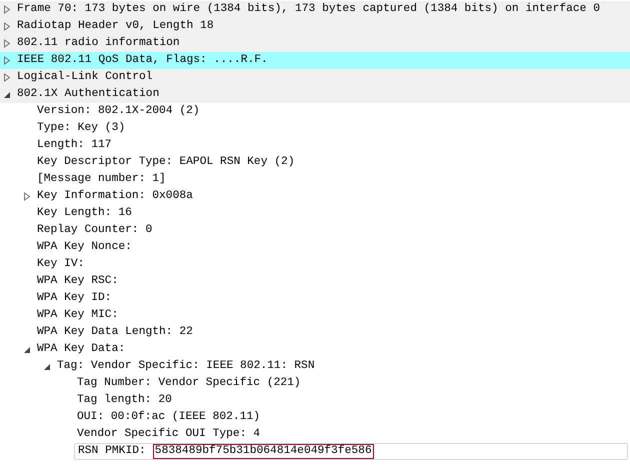 This screenshot has height=468, width=630. I want to click on field-label: Vendor Specific OUI Type: 4, so click(168, 434).